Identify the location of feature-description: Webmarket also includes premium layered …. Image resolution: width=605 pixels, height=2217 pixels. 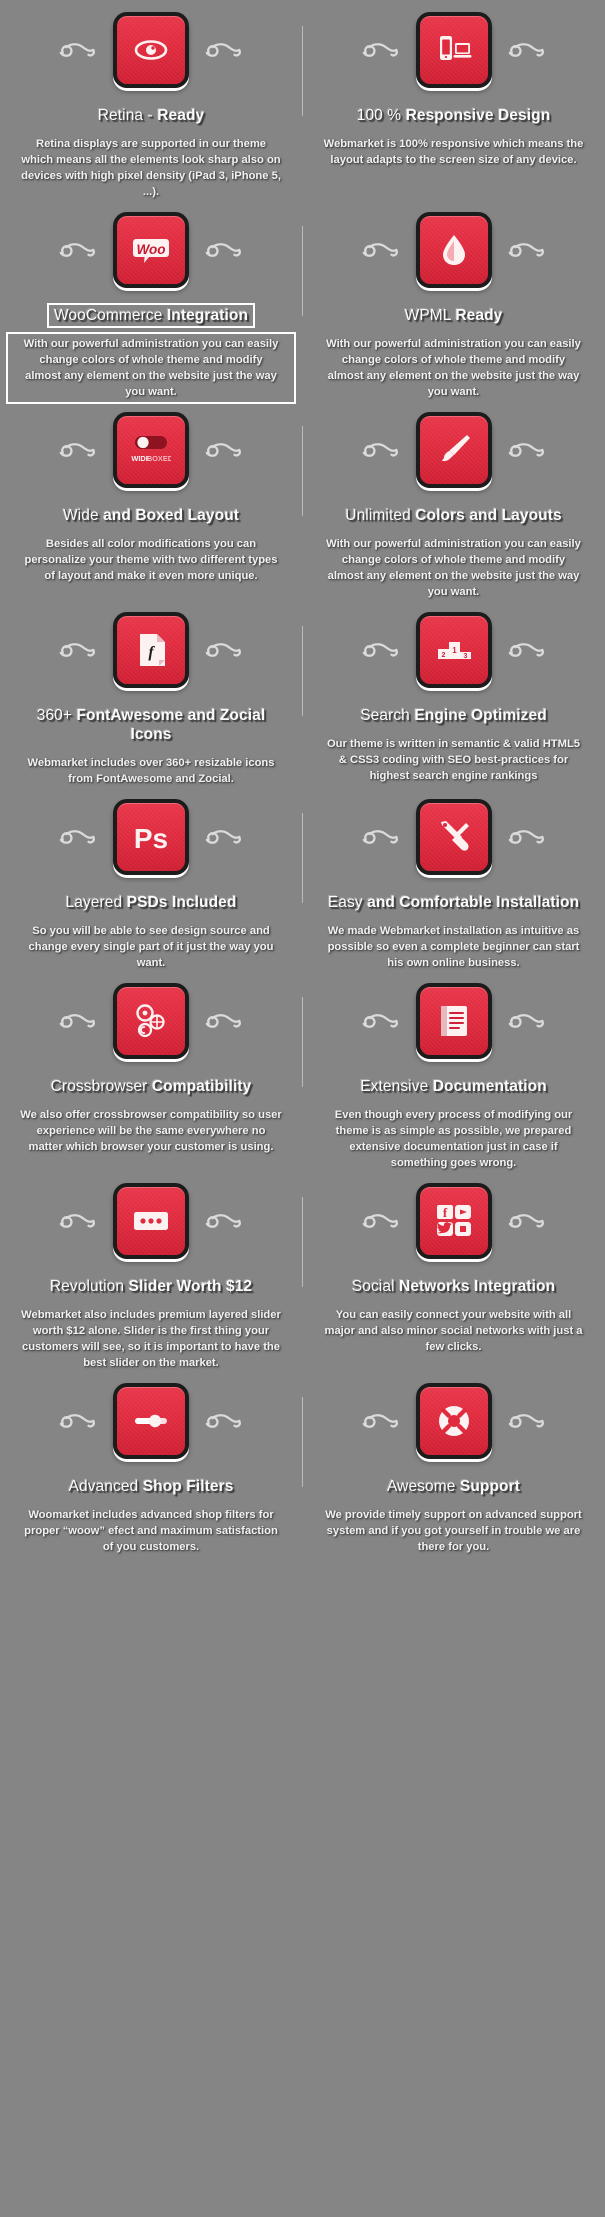
(151, 1339).